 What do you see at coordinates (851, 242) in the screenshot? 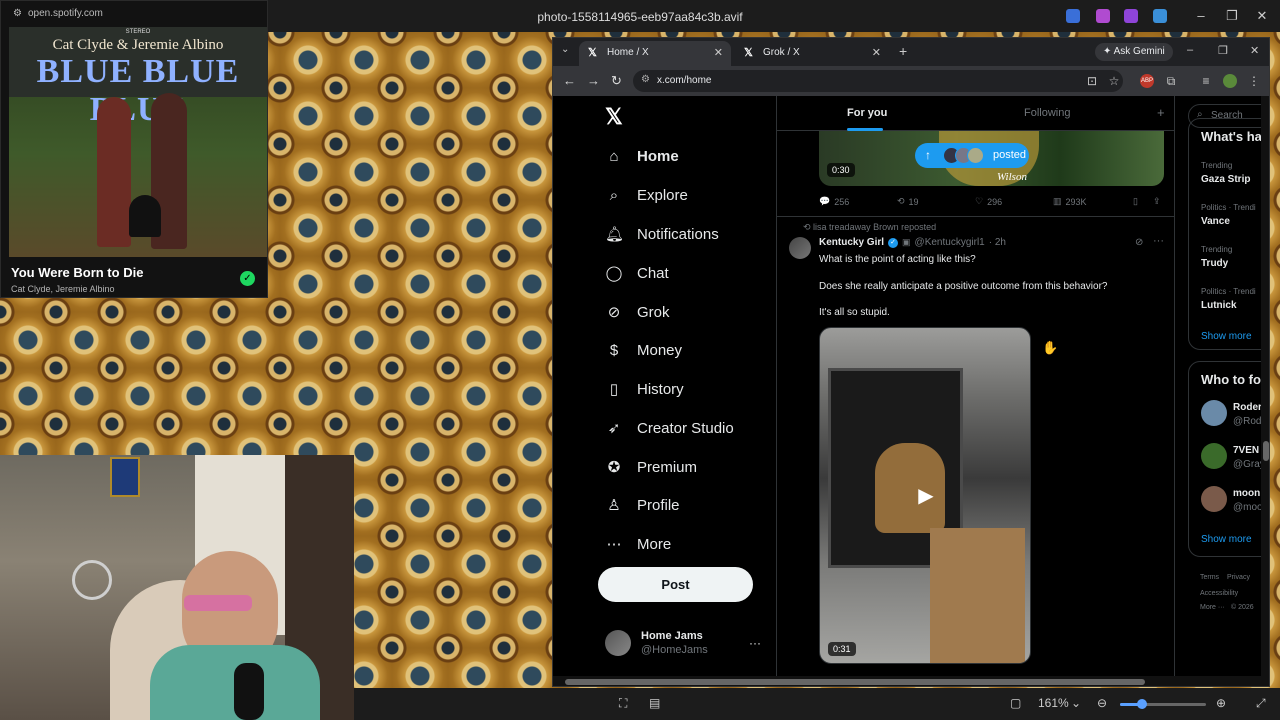
I see `tweet-author-name: Kentucky Girl` at bounding box center [851, 242].